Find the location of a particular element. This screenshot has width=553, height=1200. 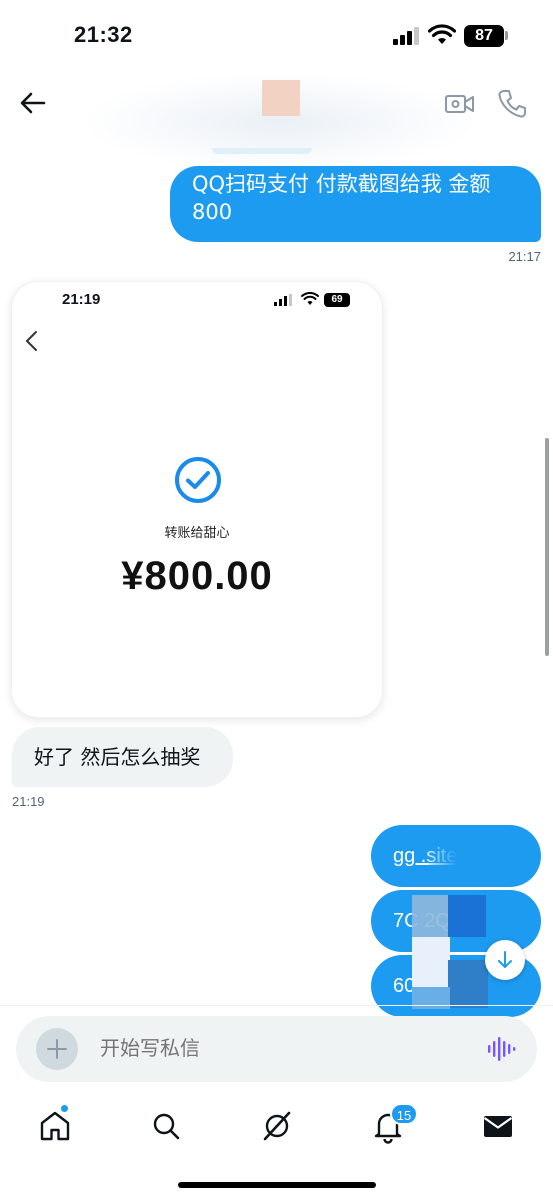

notifications-badge: 15 is located at coordinates (404, 1114).